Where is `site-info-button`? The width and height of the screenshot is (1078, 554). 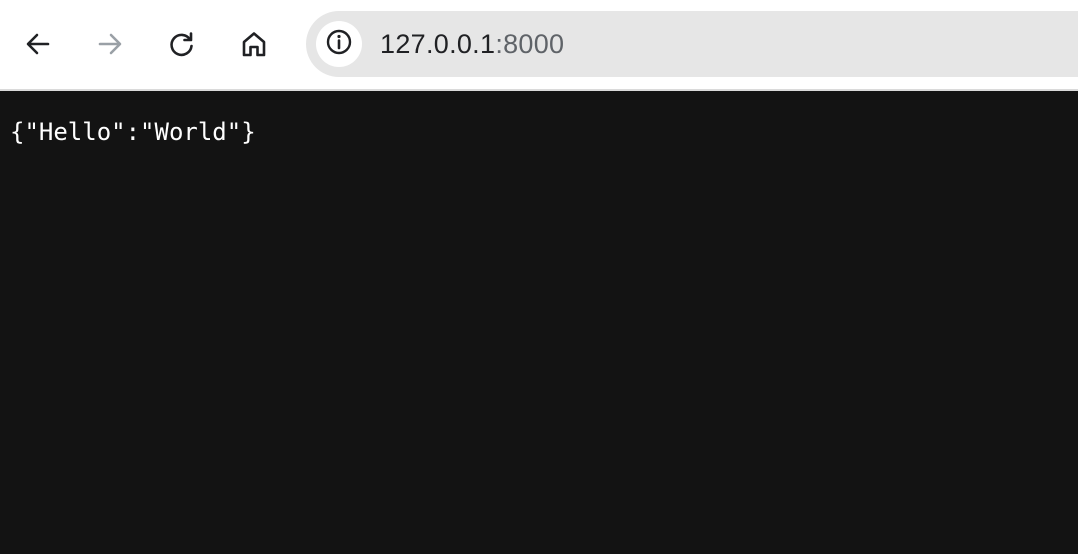
site-info-button is located at coordinates (339, 44).